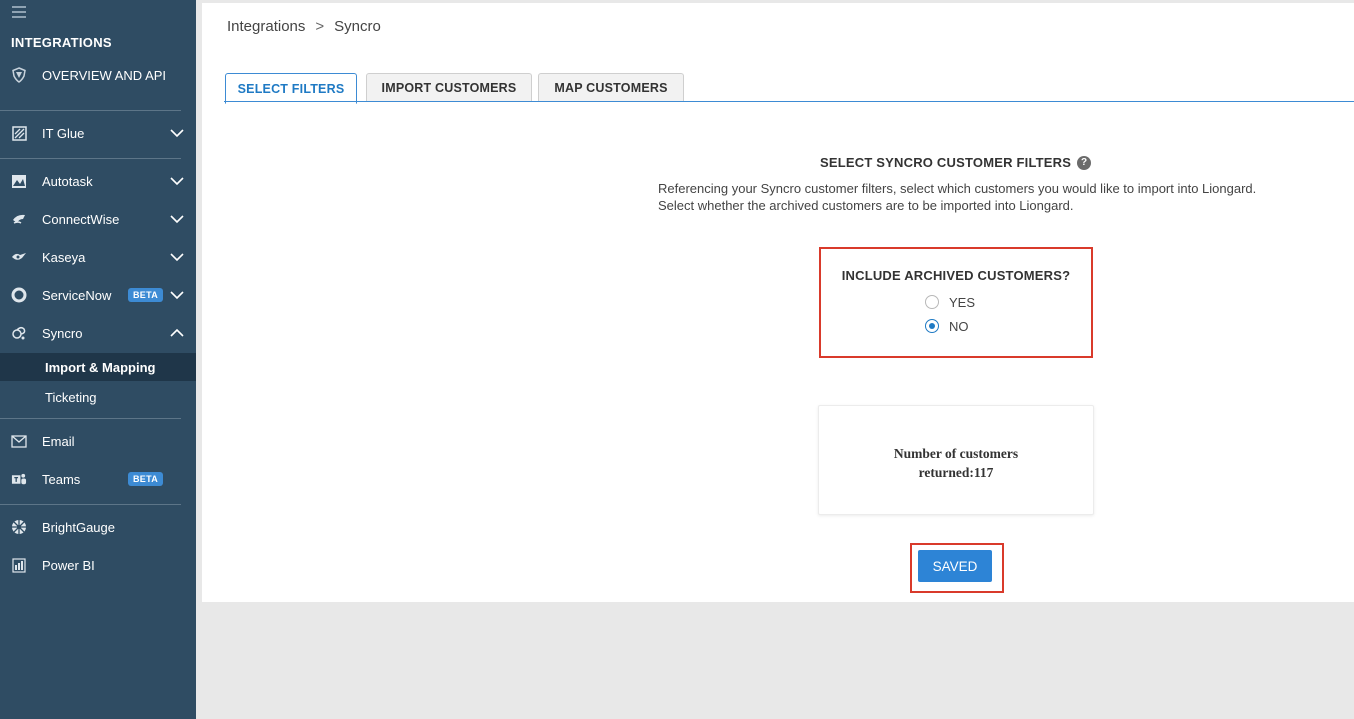 The height and width of the screenshot is (719, 1354). I want to click on sidebar-item-label: ConnectWise, so click(81, 219).